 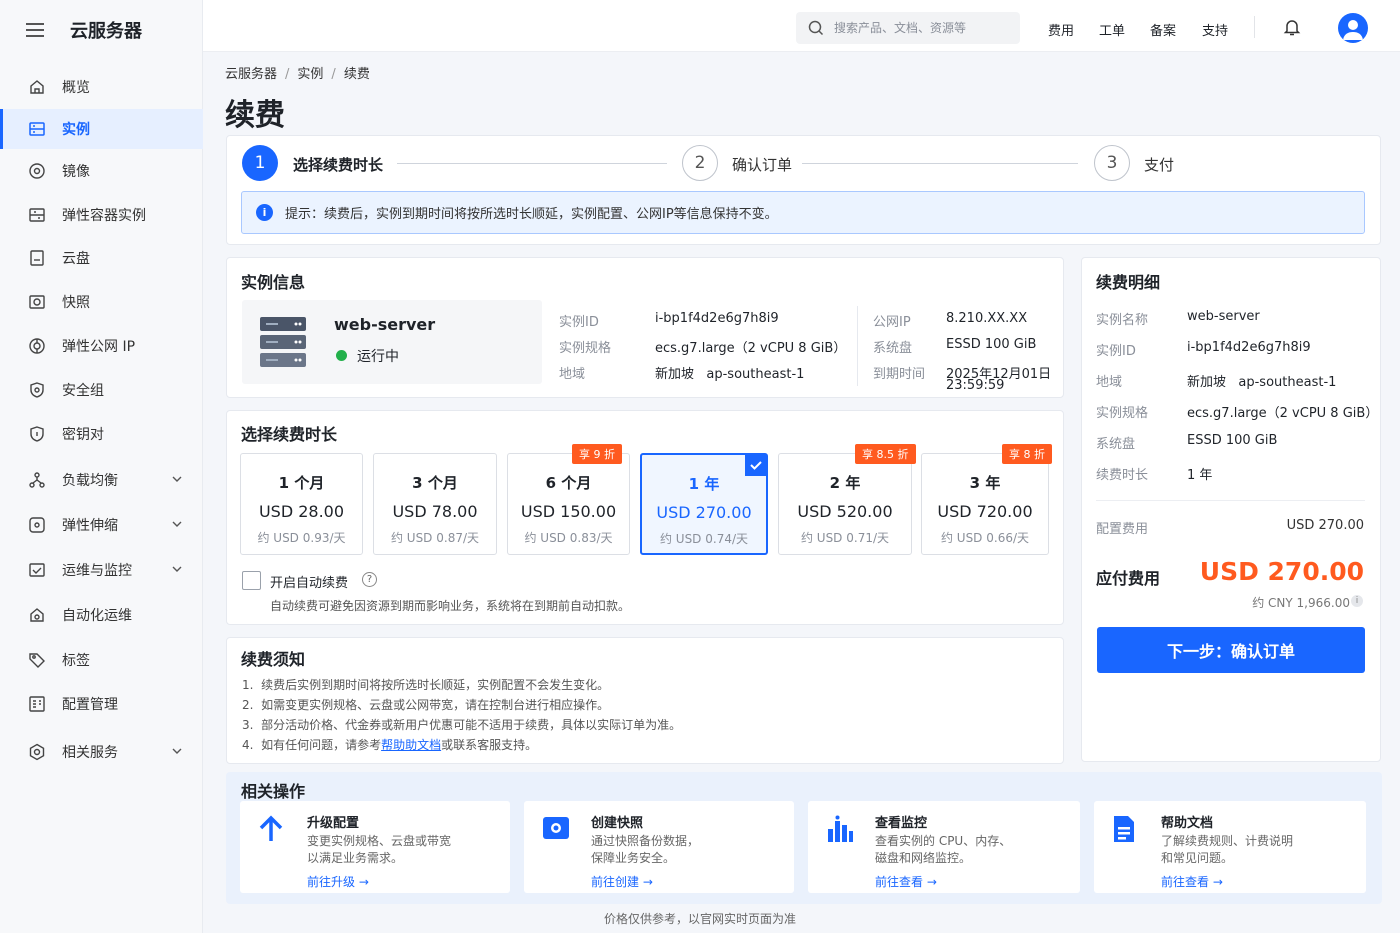 What do you see at coordinates (101, 129) in the screenshot?
I see `sidebar-item-instances: 实例` at bounding box center [101, 129].